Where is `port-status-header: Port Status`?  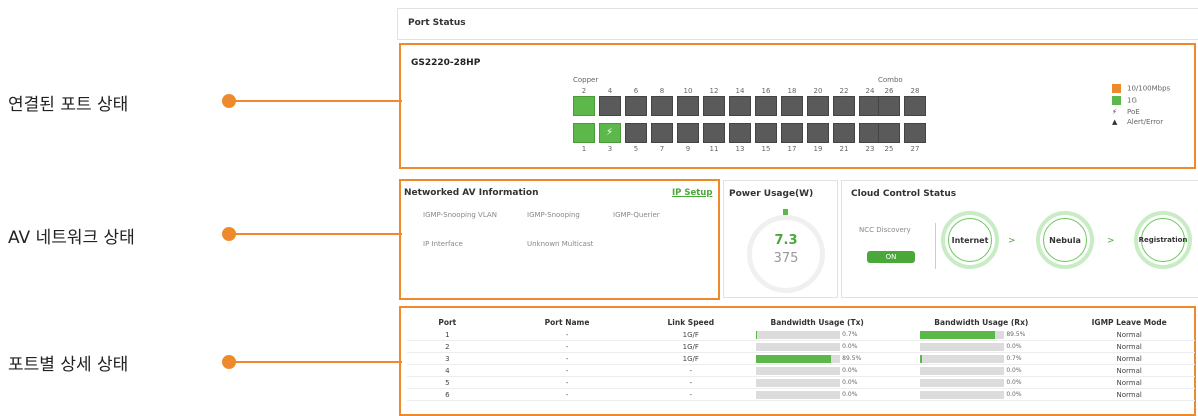 port-status-header: Port Status is located at coordinates (797, 24).